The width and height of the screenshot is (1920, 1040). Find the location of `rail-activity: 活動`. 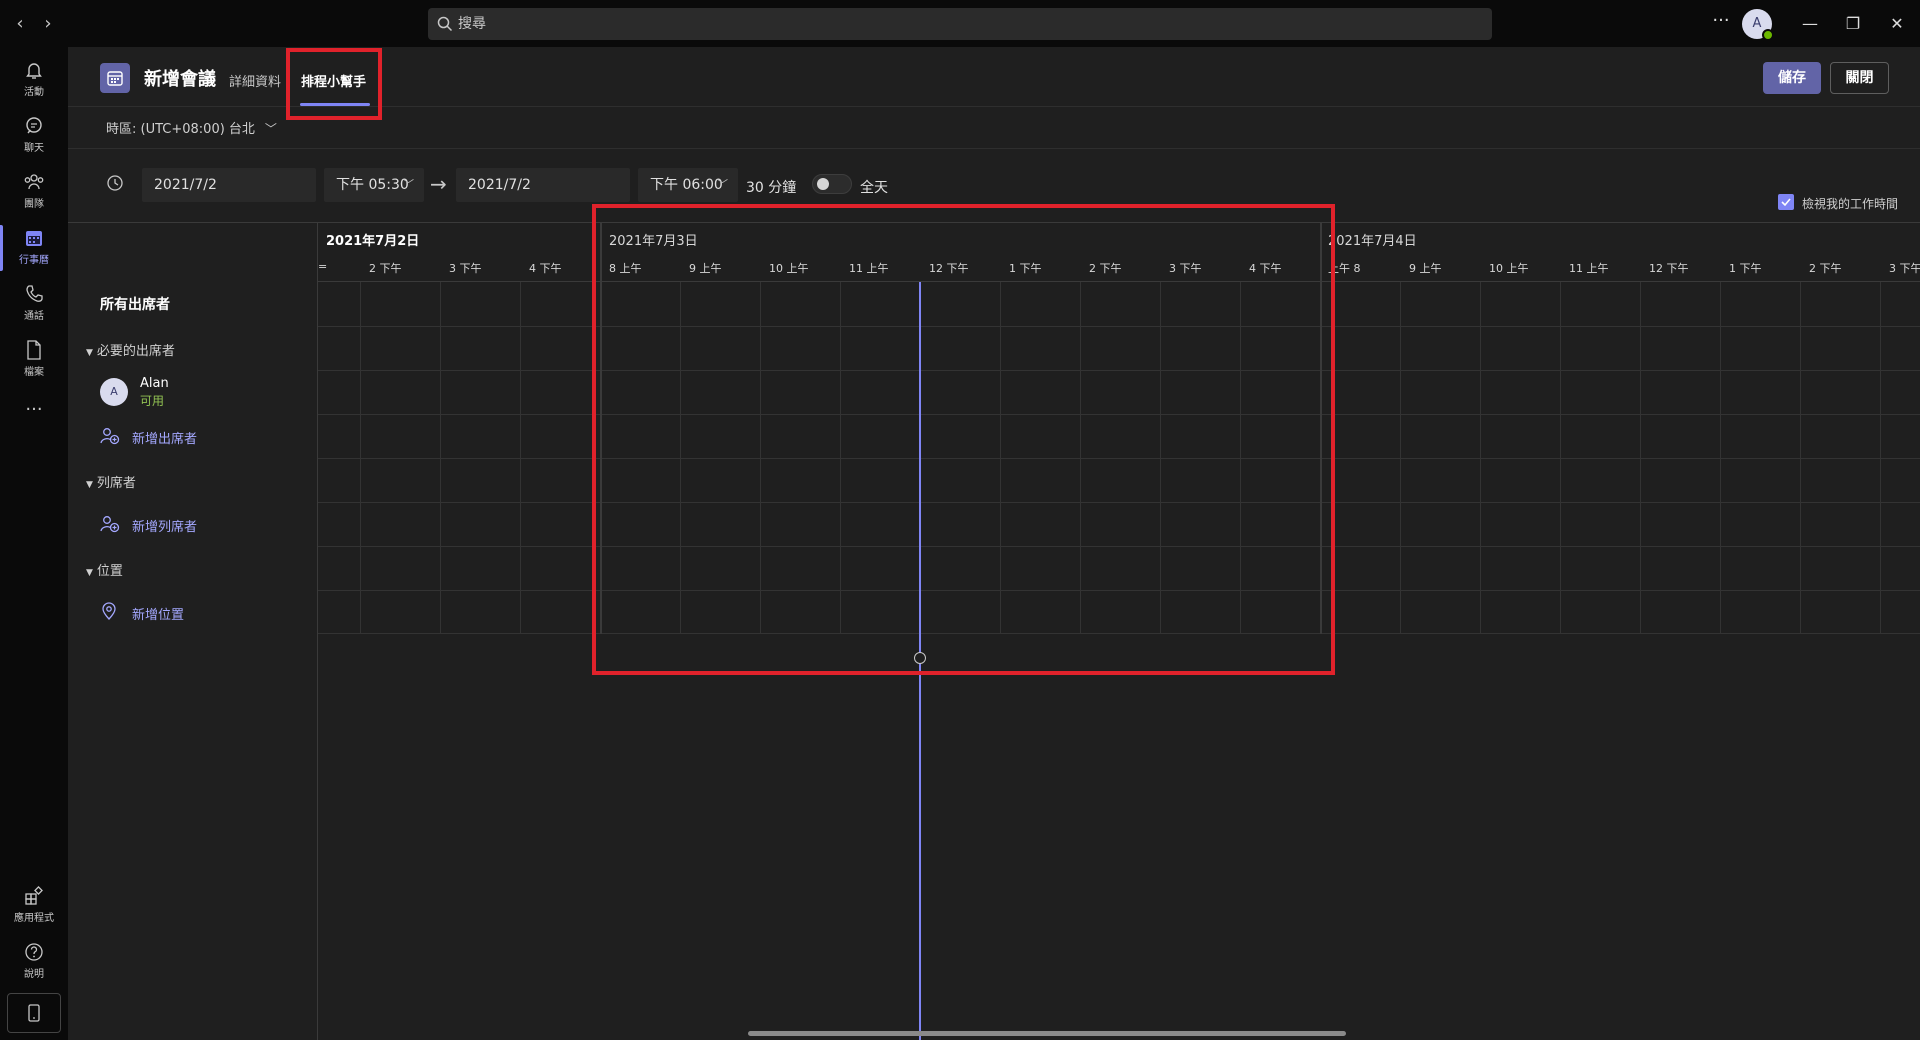

rail-activity: 活動 is located at coordinates (34, 80).